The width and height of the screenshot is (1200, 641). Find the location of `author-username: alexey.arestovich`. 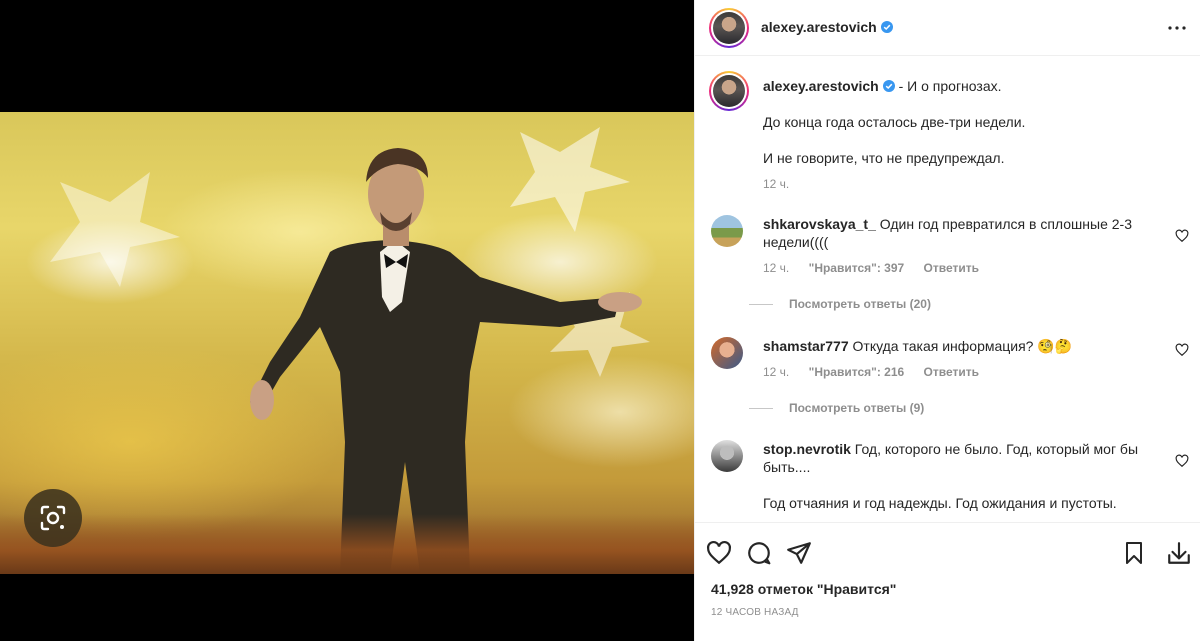

author-username: alexey.arestovich is located at coordinates (819, 27).